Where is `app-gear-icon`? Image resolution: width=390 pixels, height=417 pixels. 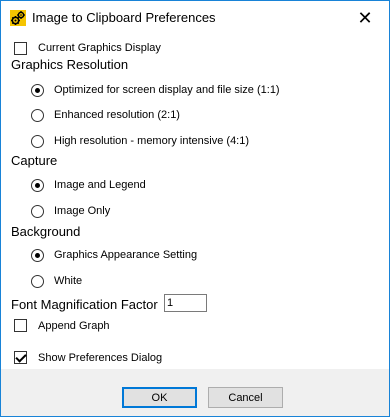
app-gear-icon is located at coordinates (18, 18).